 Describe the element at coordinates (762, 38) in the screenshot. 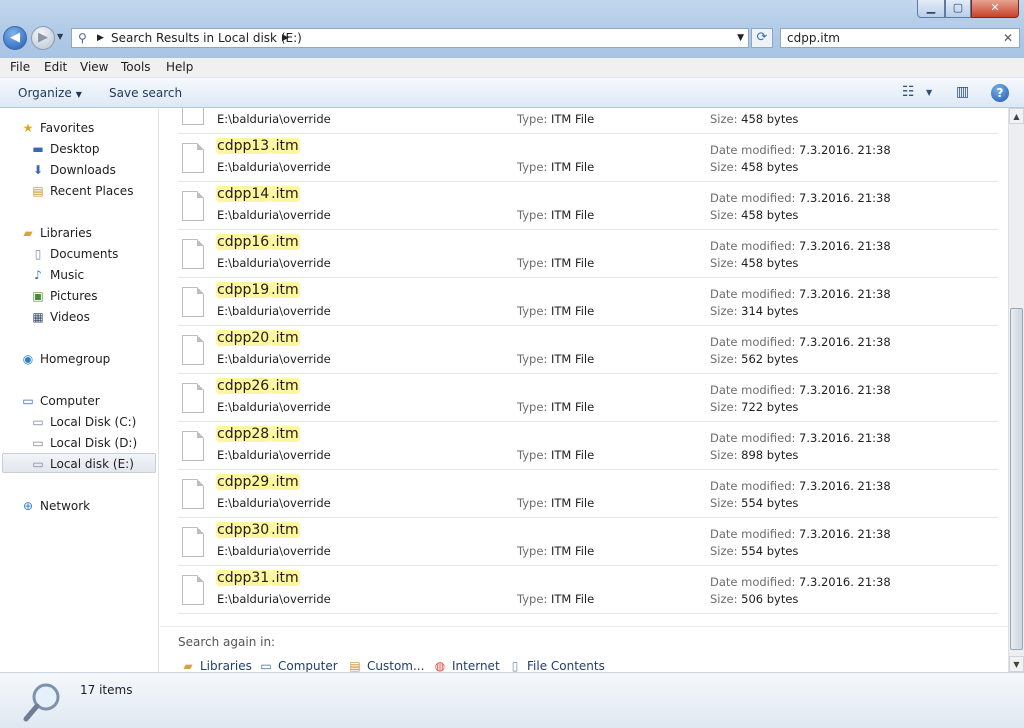

I see `refresh-button: ⟳` at that location.